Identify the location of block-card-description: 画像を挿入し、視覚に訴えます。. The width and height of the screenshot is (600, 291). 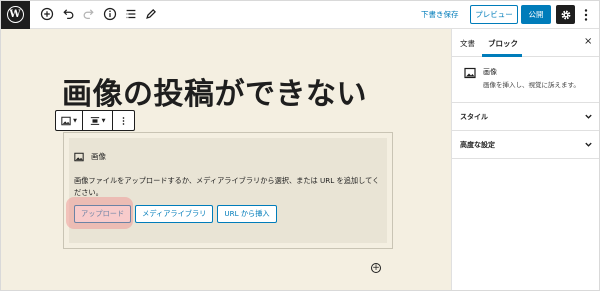
(531, 85).